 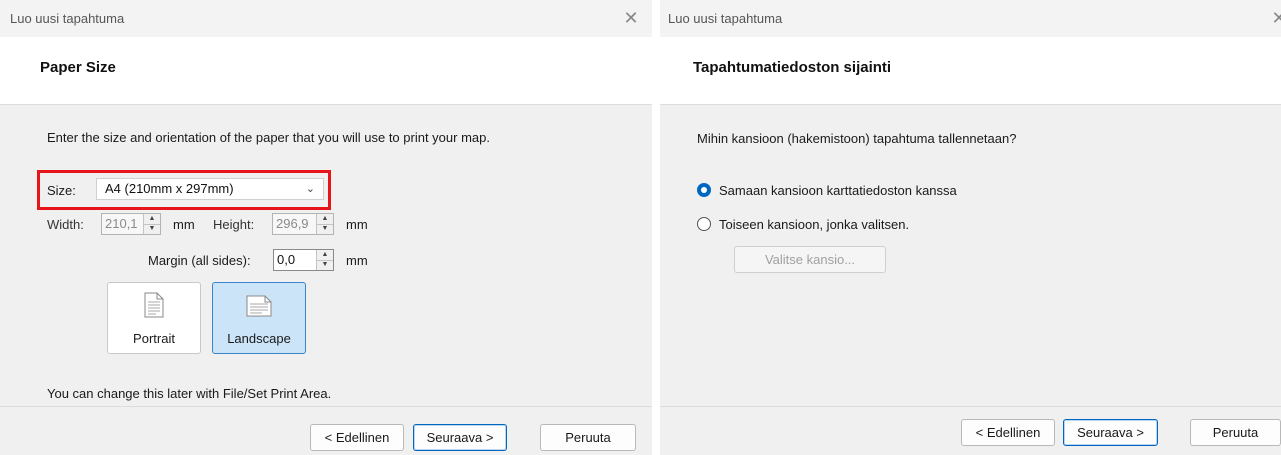 I want to click on width-stepper: 210,1 ▲ ▼, so click(x=131, y=224).